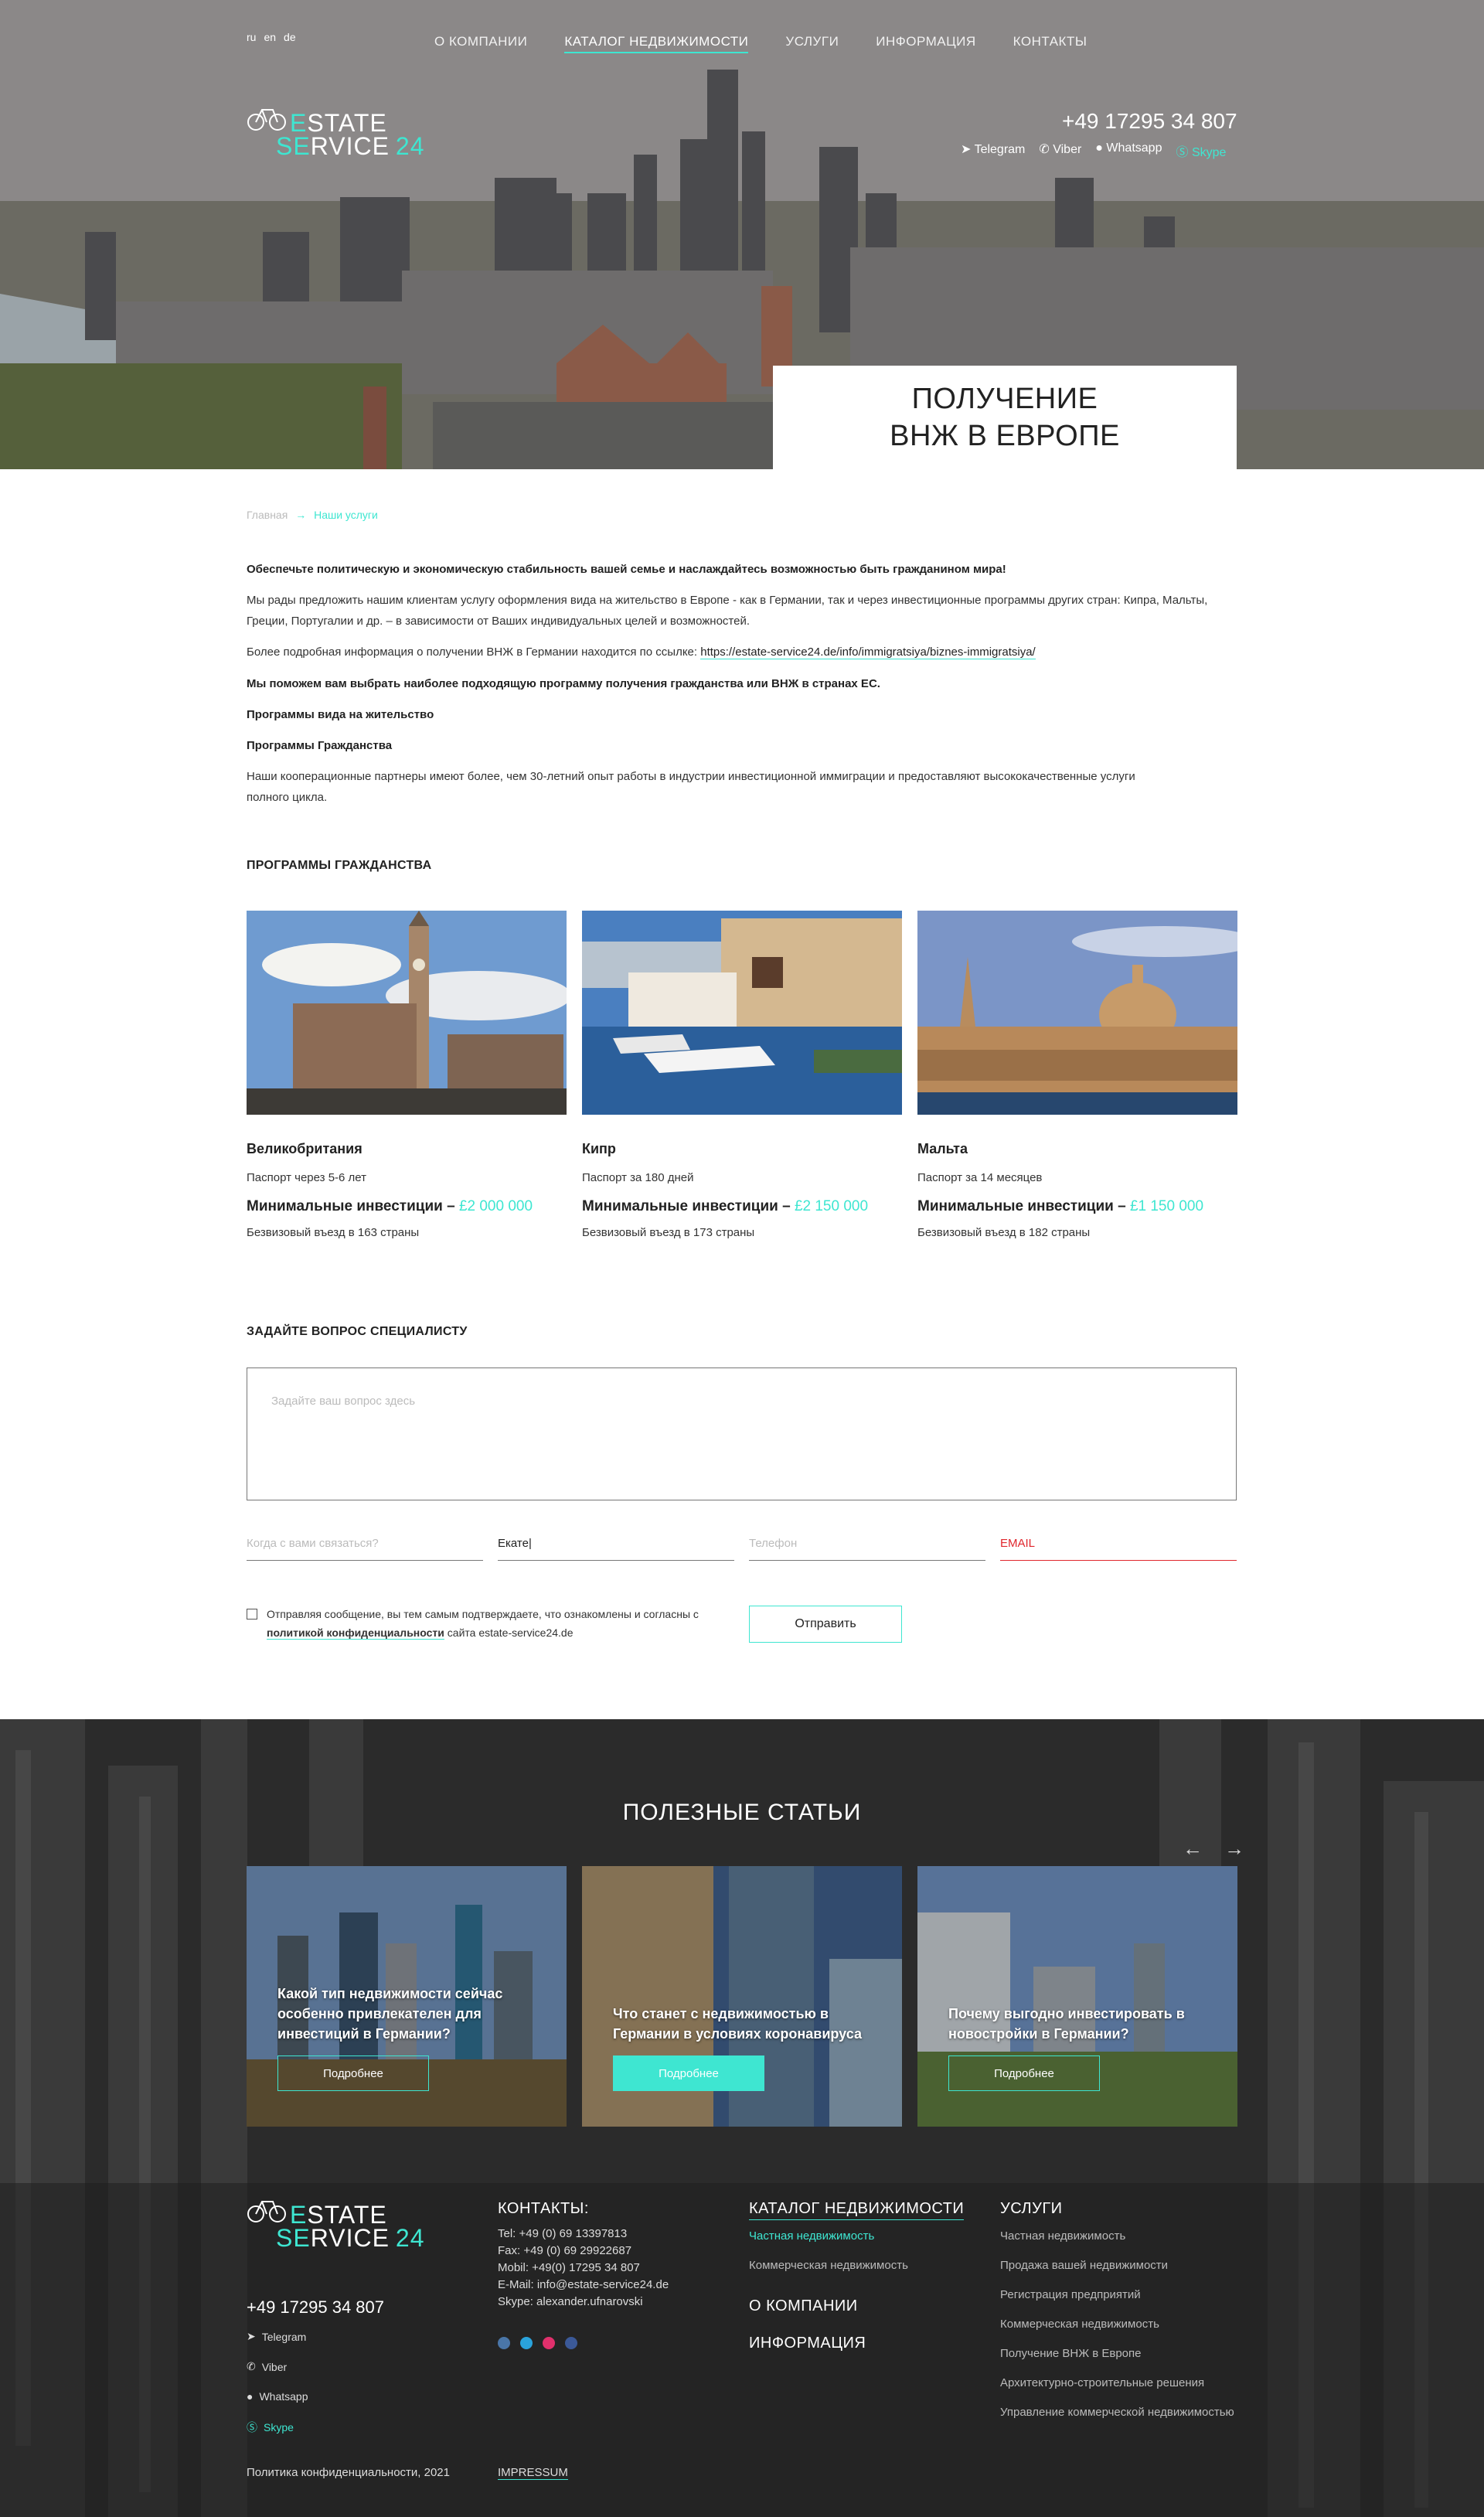  Describe the element at coordinates (480, 43) in the screenshot. I see `nav-about: О КОМПАНИИ` at that location.